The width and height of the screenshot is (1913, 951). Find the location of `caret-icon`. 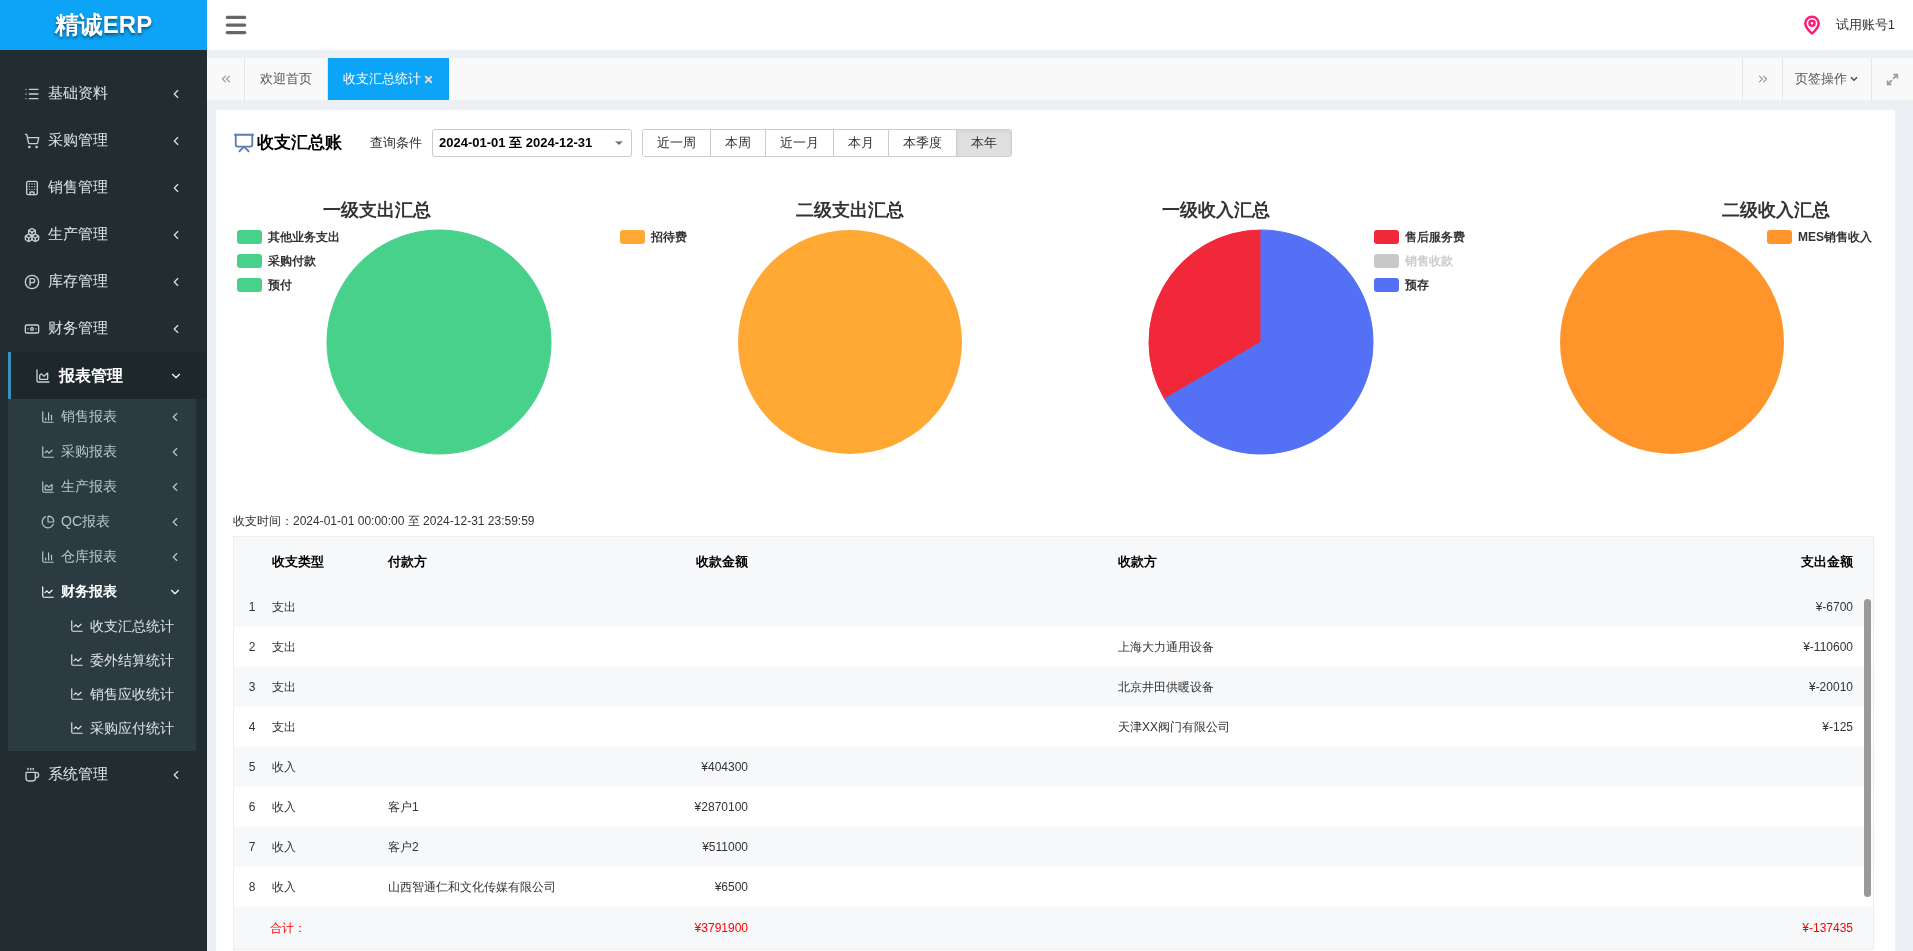

caret-icon is located at coordinates (1854, 79).